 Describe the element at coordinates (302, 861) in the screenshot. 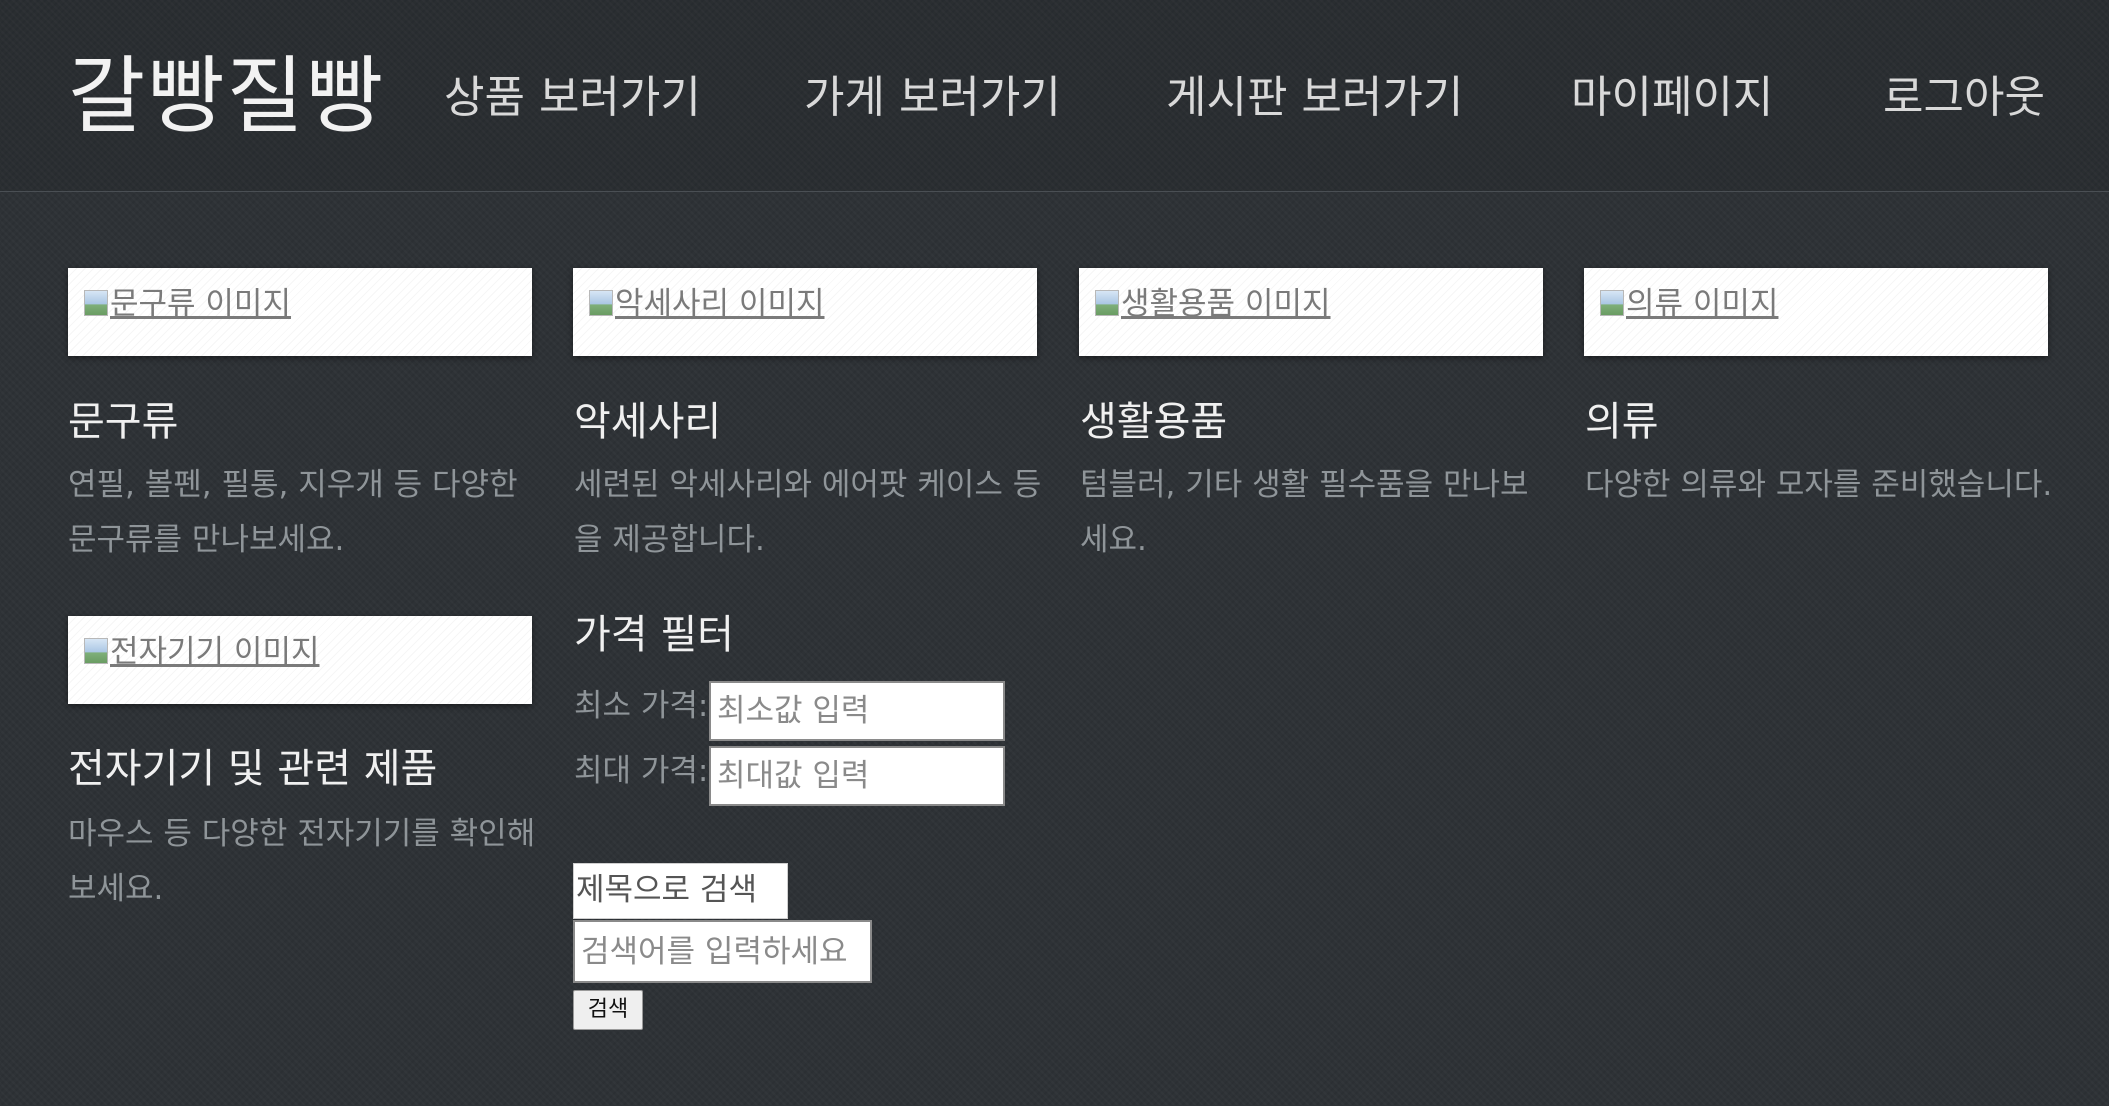

I see `category-desc-electronics: 마우스 등 다양한 전자기기를 확인해보세요.` at that location.